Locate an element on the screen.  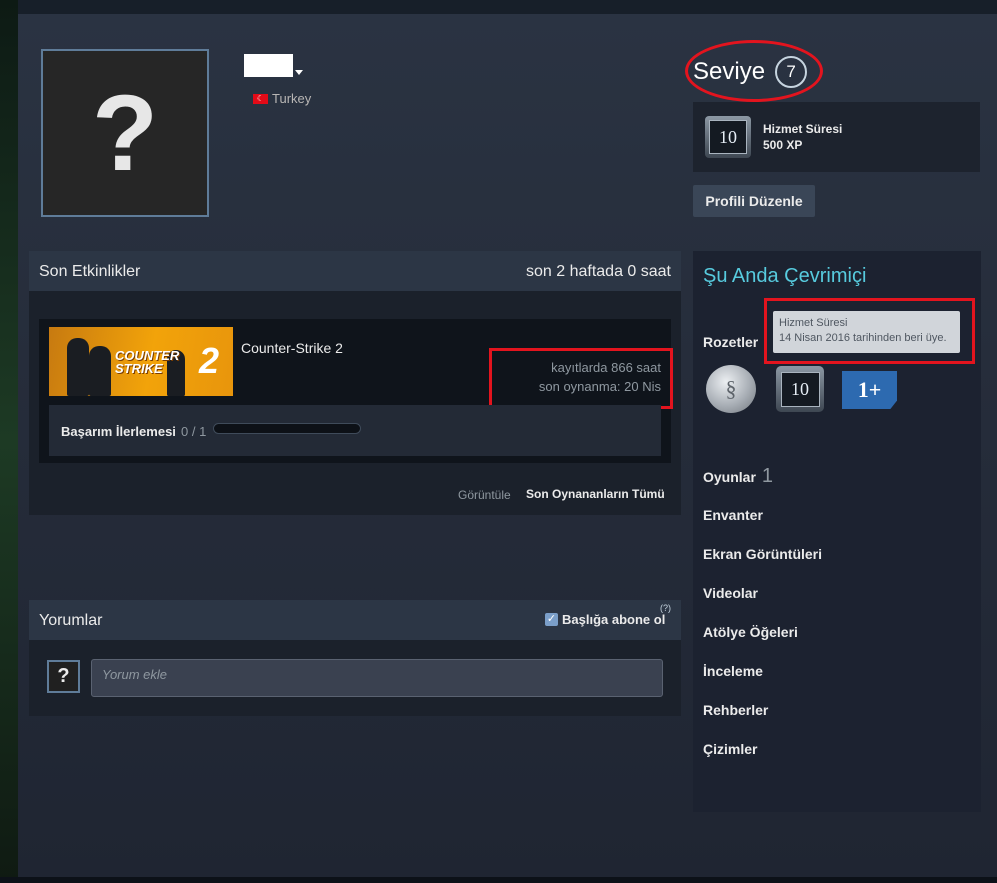
sidebar-item-workshop: Atölye Öğeleri is located at coordinates (750, 632).